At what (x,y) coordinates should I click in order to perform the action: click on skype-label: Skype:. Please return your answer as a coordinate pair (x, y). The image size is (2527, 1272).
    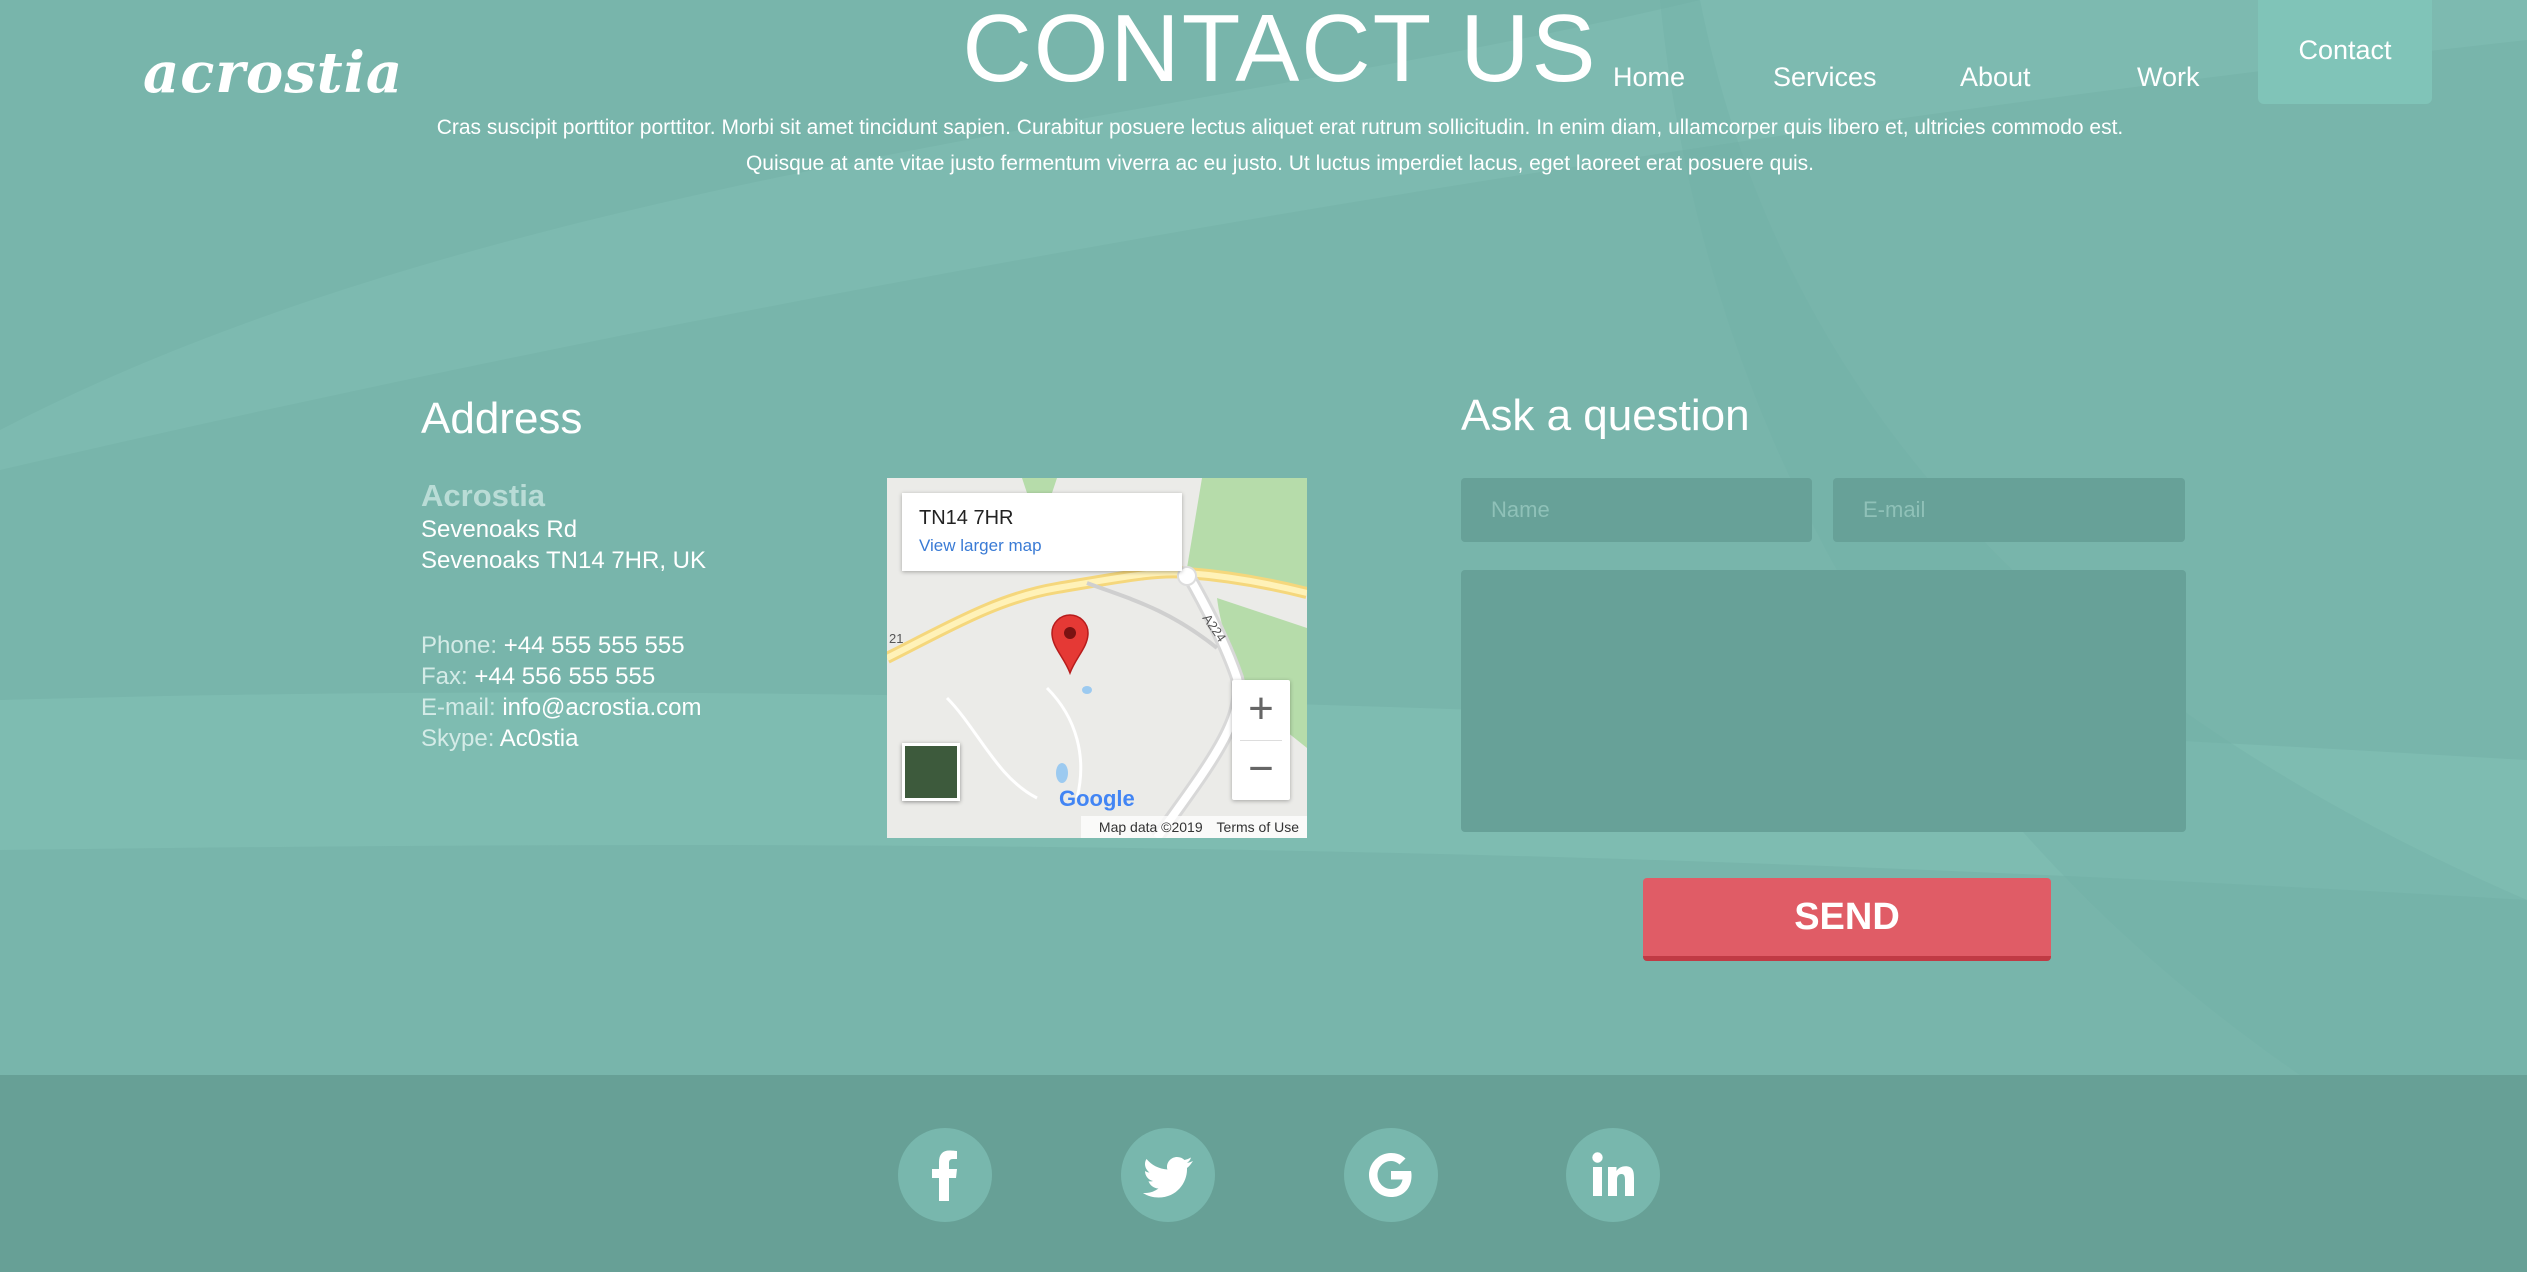
    Looking at the image, I should click on (458, 738).